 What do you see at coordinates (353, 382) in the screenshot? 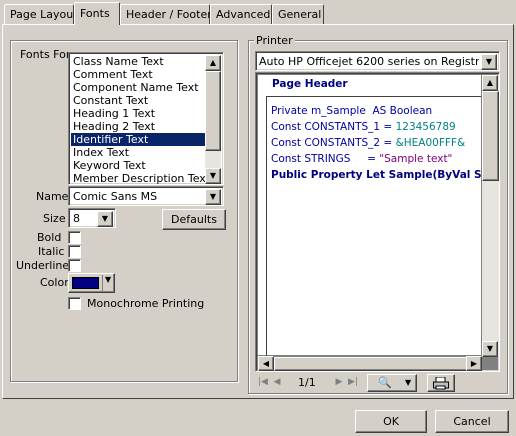
I see `last-page-icon: ▶|` at bounding box center [353, 382].